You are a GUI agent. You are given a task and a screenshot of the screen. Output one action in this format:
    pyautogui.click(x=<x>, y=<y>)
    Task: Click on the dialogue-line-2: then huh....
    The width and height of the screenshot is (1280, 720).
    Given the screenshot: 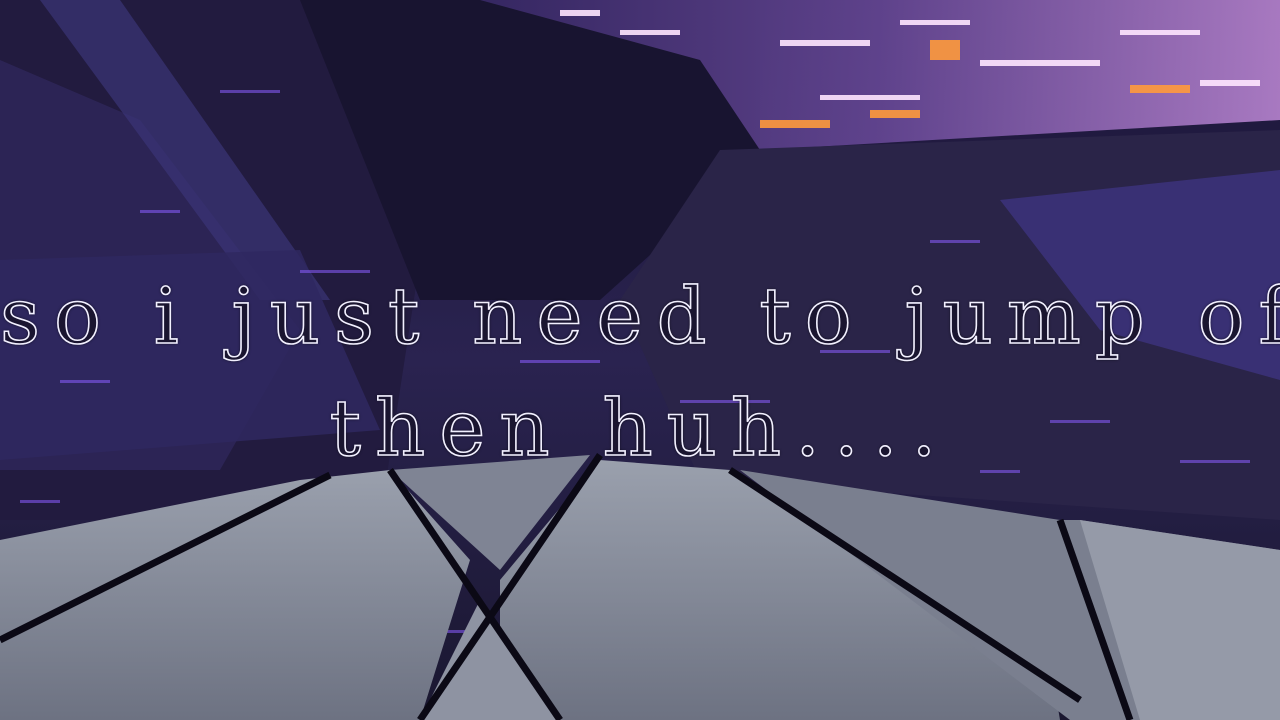 What is the action you would take?
    pyautogui.click(x=640, y=429)
    